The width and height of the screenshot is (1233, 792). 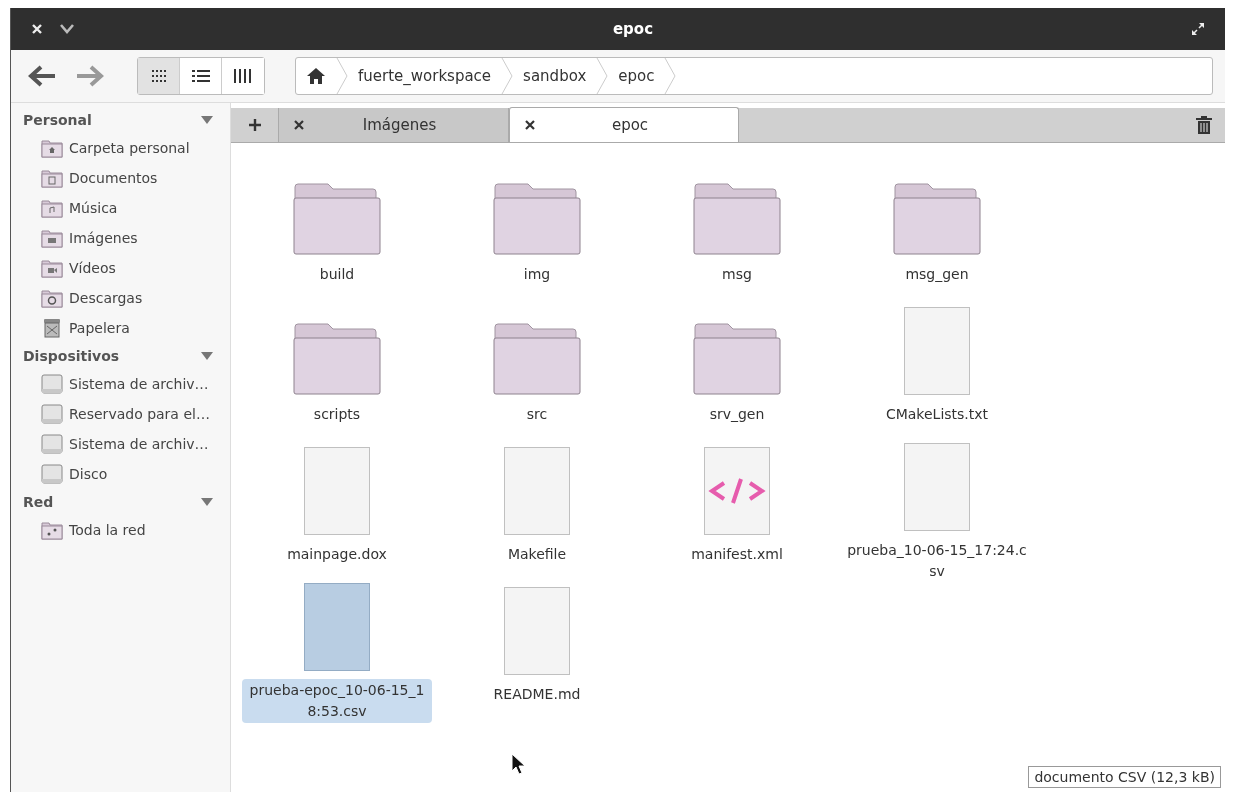 I want to click on sidebar-item: Carpeta personal, so click(x=129, y=148).